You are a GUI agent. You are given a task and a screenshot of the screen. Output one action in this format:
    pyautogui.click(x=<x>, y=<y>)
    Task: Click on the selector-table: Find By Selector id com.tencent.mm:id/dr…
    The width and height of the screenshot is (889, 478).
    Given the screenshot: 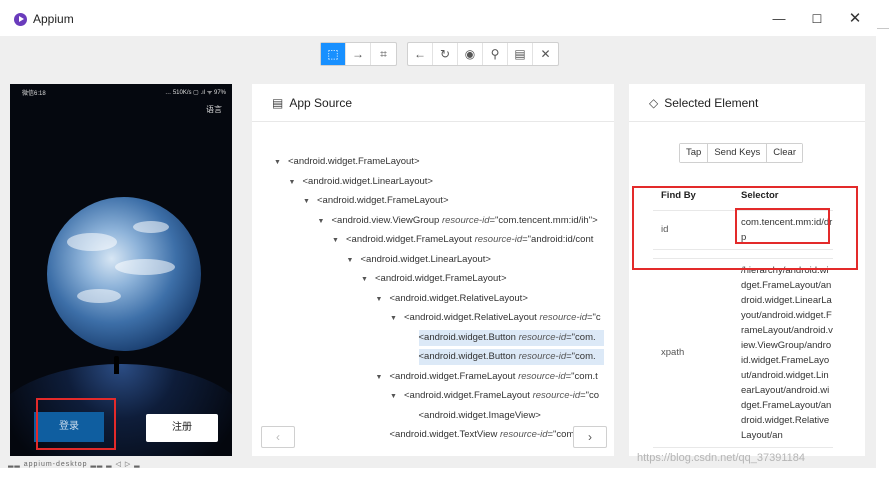 What is the action you would take?
    pyautogui.click(x=743, y=315)
    